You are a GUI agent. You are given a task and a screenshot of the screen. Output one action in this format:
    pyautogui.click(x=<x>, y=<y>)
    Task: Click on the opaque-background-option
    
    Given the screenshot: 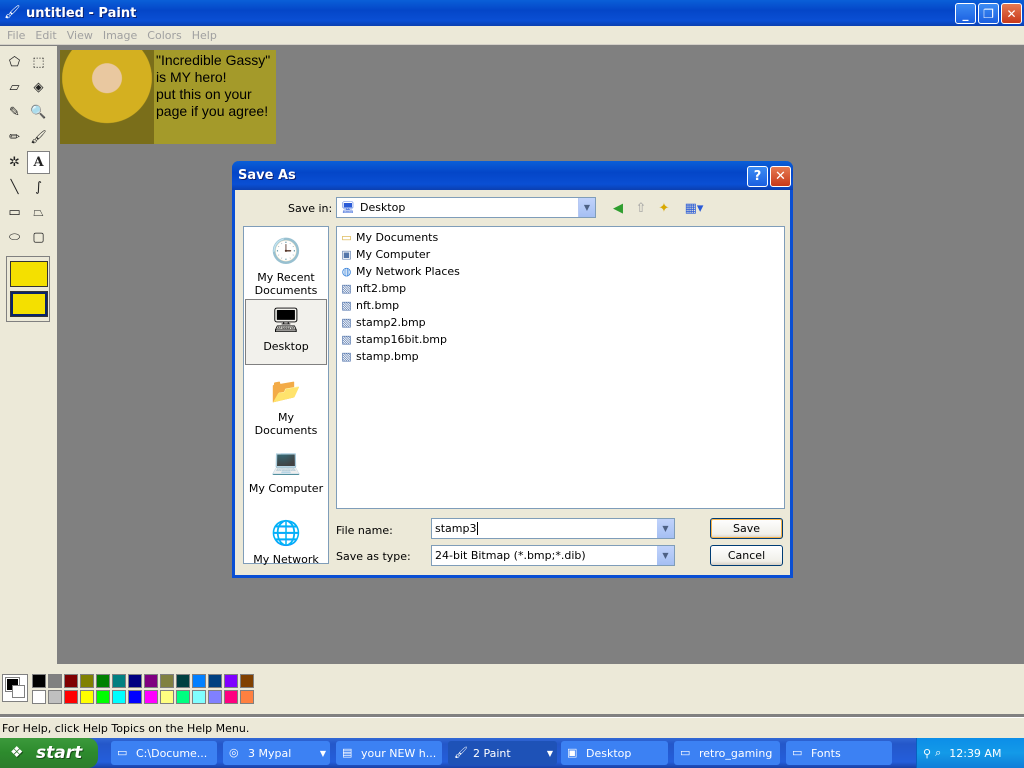 What is the action you would take?
    pyautogui.click(x=29, y=274)
    